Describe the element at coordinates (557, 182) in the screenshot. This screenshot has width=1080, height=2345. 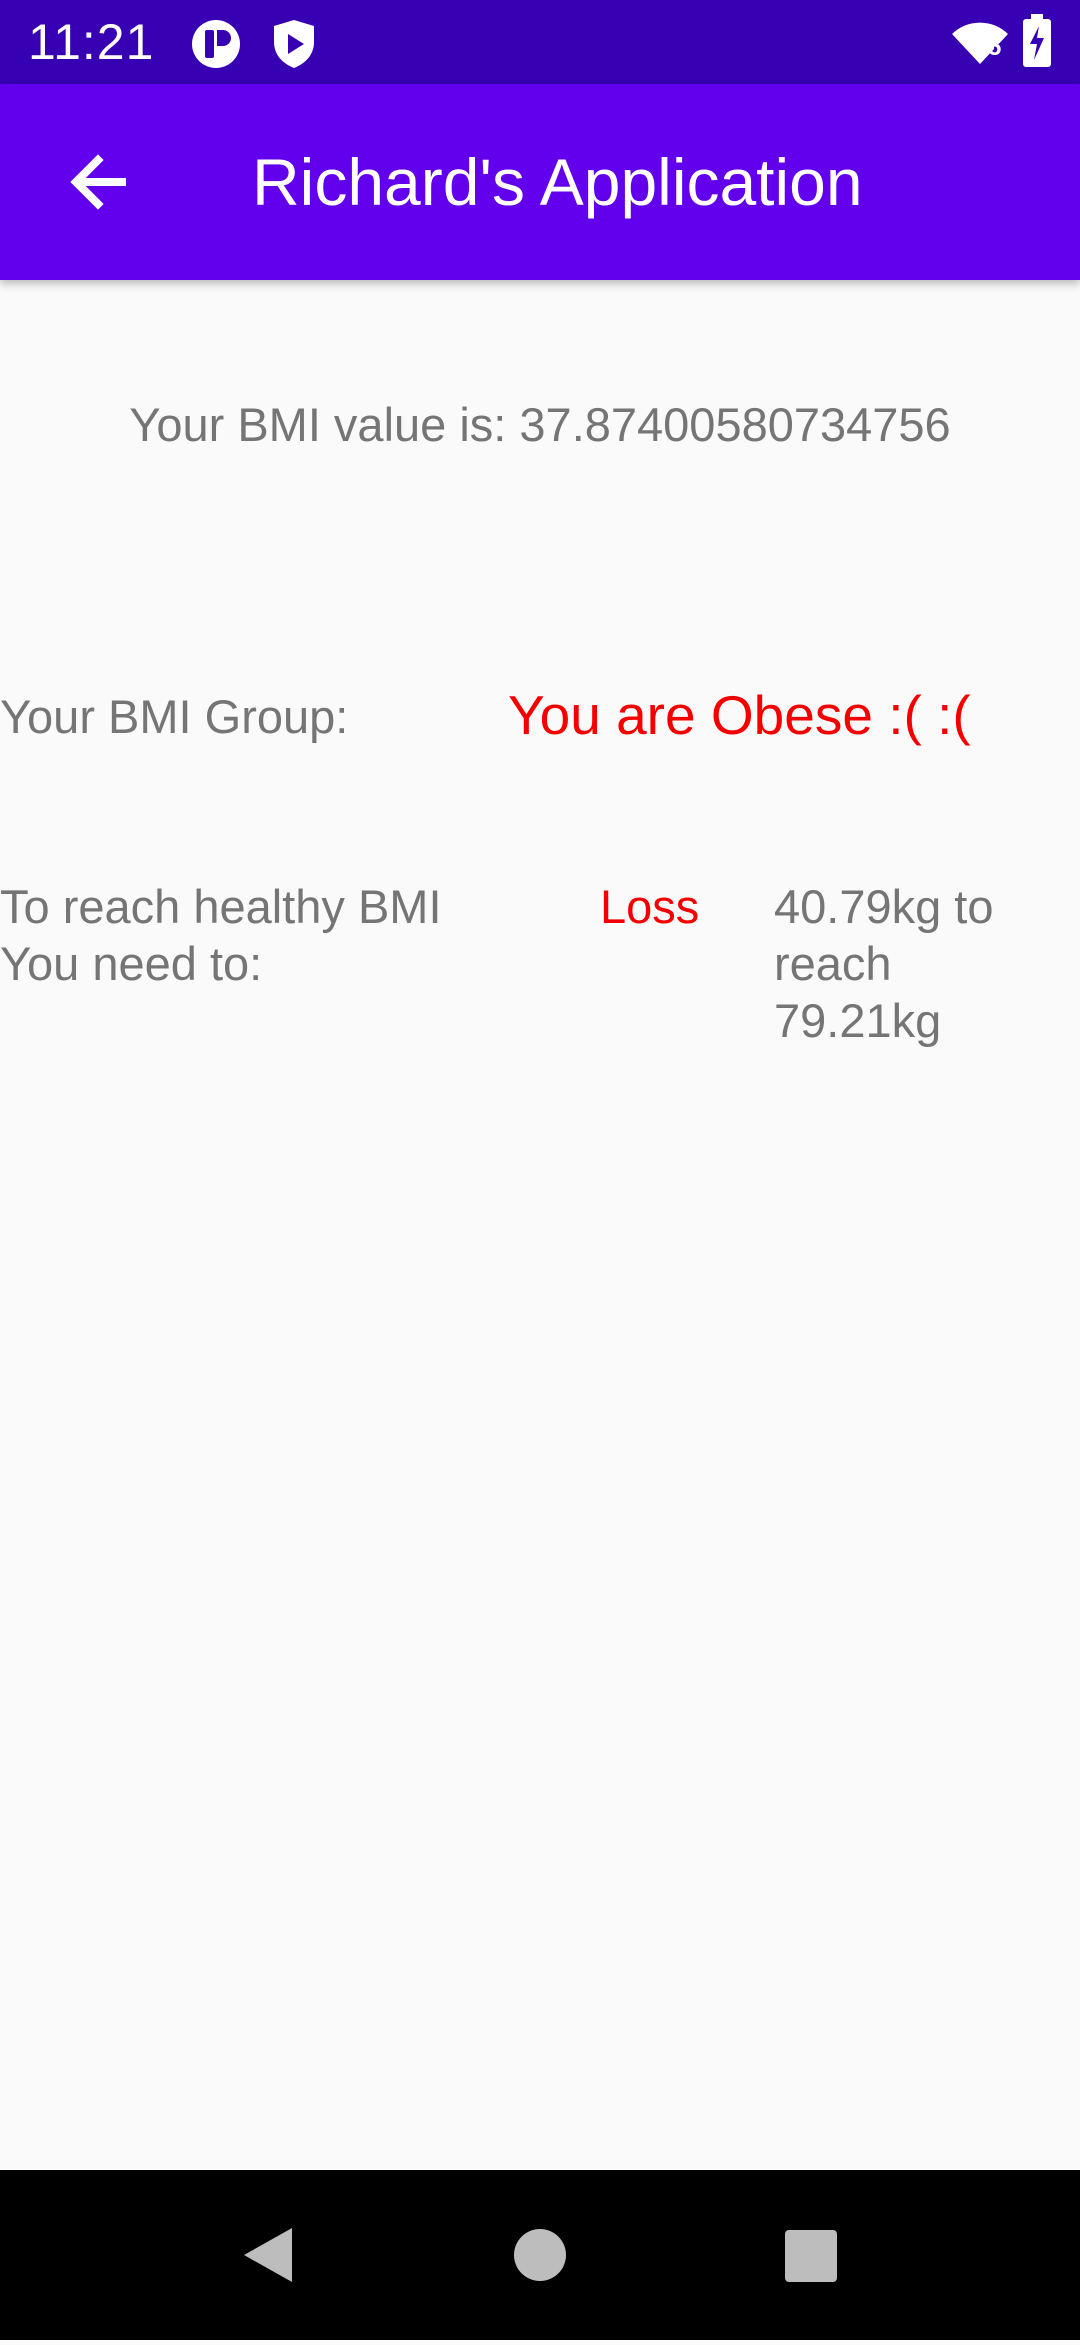
I see `app-title: Richard's Application` at that location.